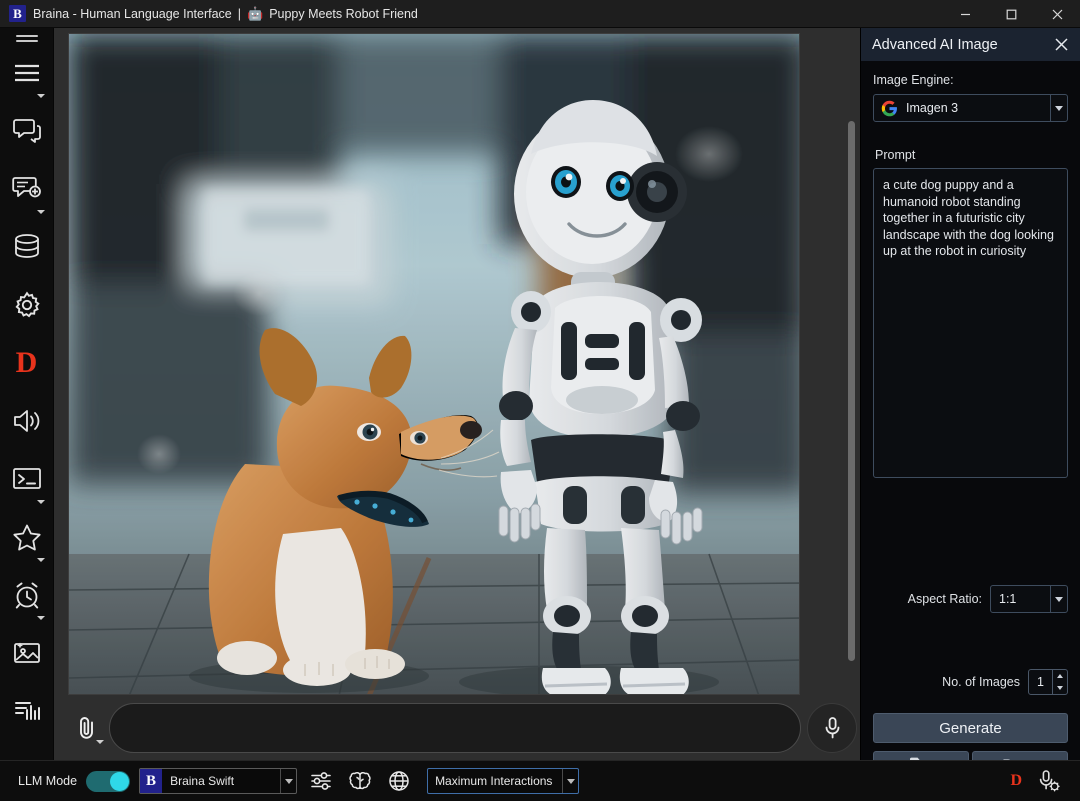  Describe the element at coordinates (27, 537) in the screenshot. I see `sidebar-item-favorites` at that location.